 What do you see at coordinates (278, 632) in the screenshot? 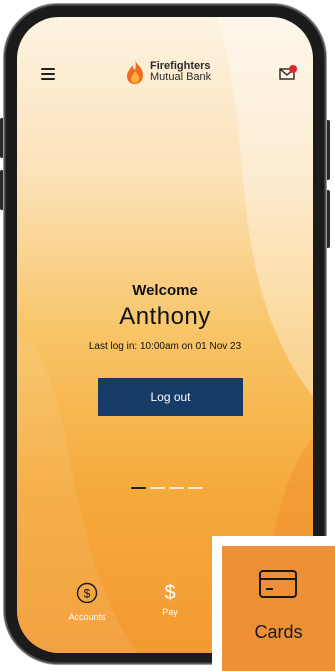
I see `nav-cards-label: Cards` at bounding box center [278, 632].